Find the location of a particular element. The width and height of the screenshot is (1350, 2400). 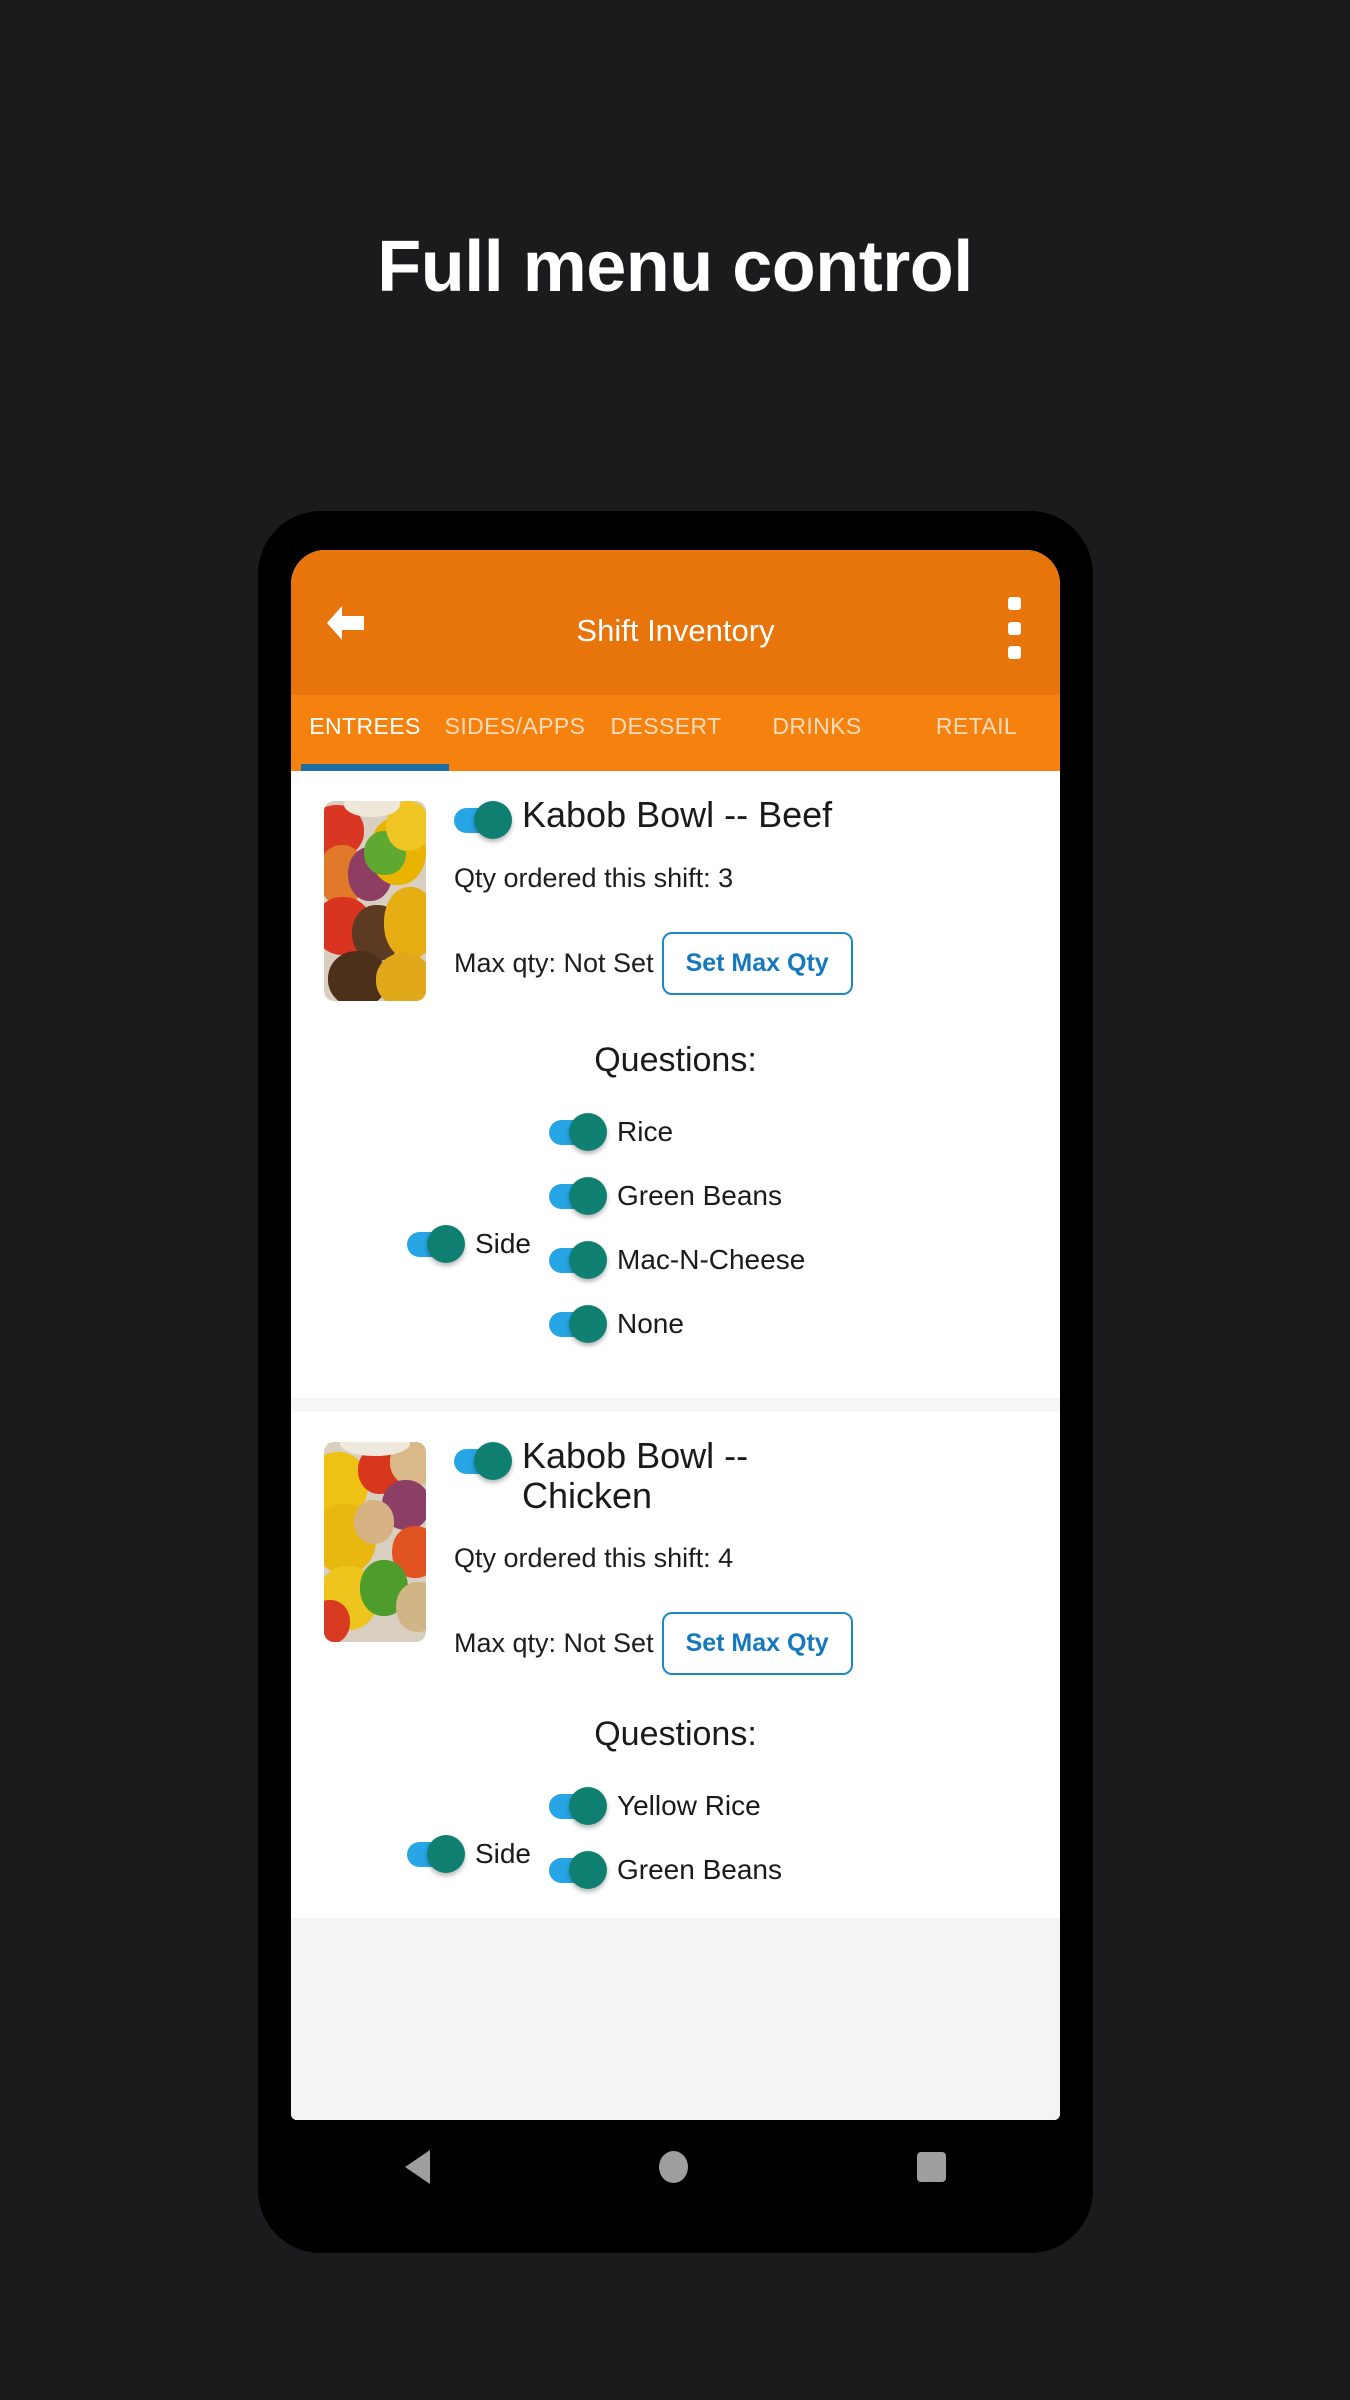

question-options: Yellow Rice Green Beans is located at coordinates (804, 1852).